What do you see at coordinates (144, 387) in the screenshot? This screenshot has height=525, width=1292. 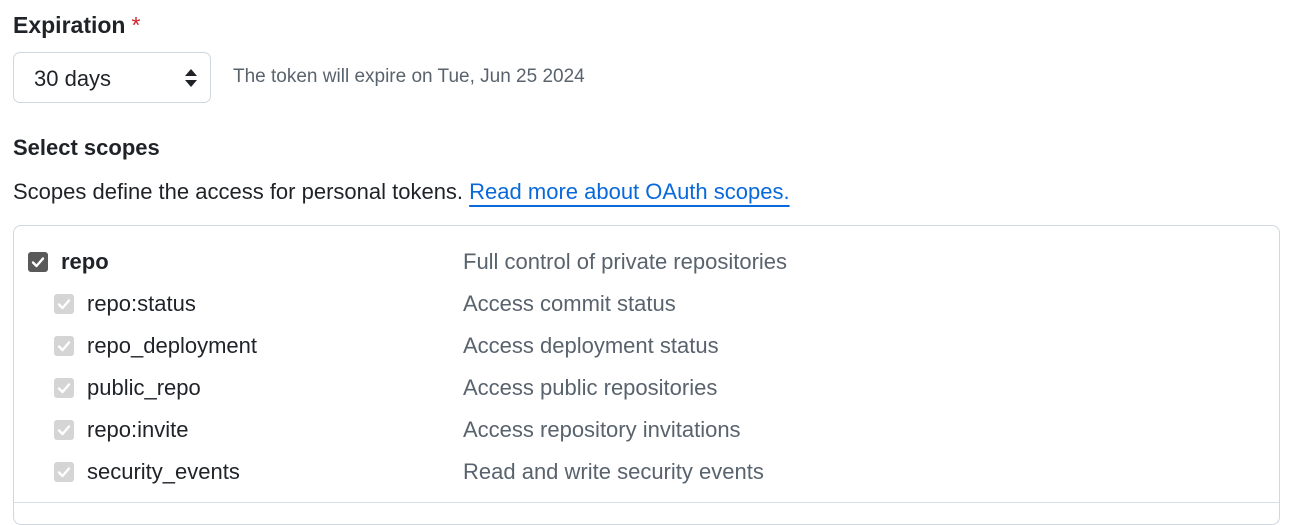 I see `scope-name: public_repo` at bounding box center [144, 387].